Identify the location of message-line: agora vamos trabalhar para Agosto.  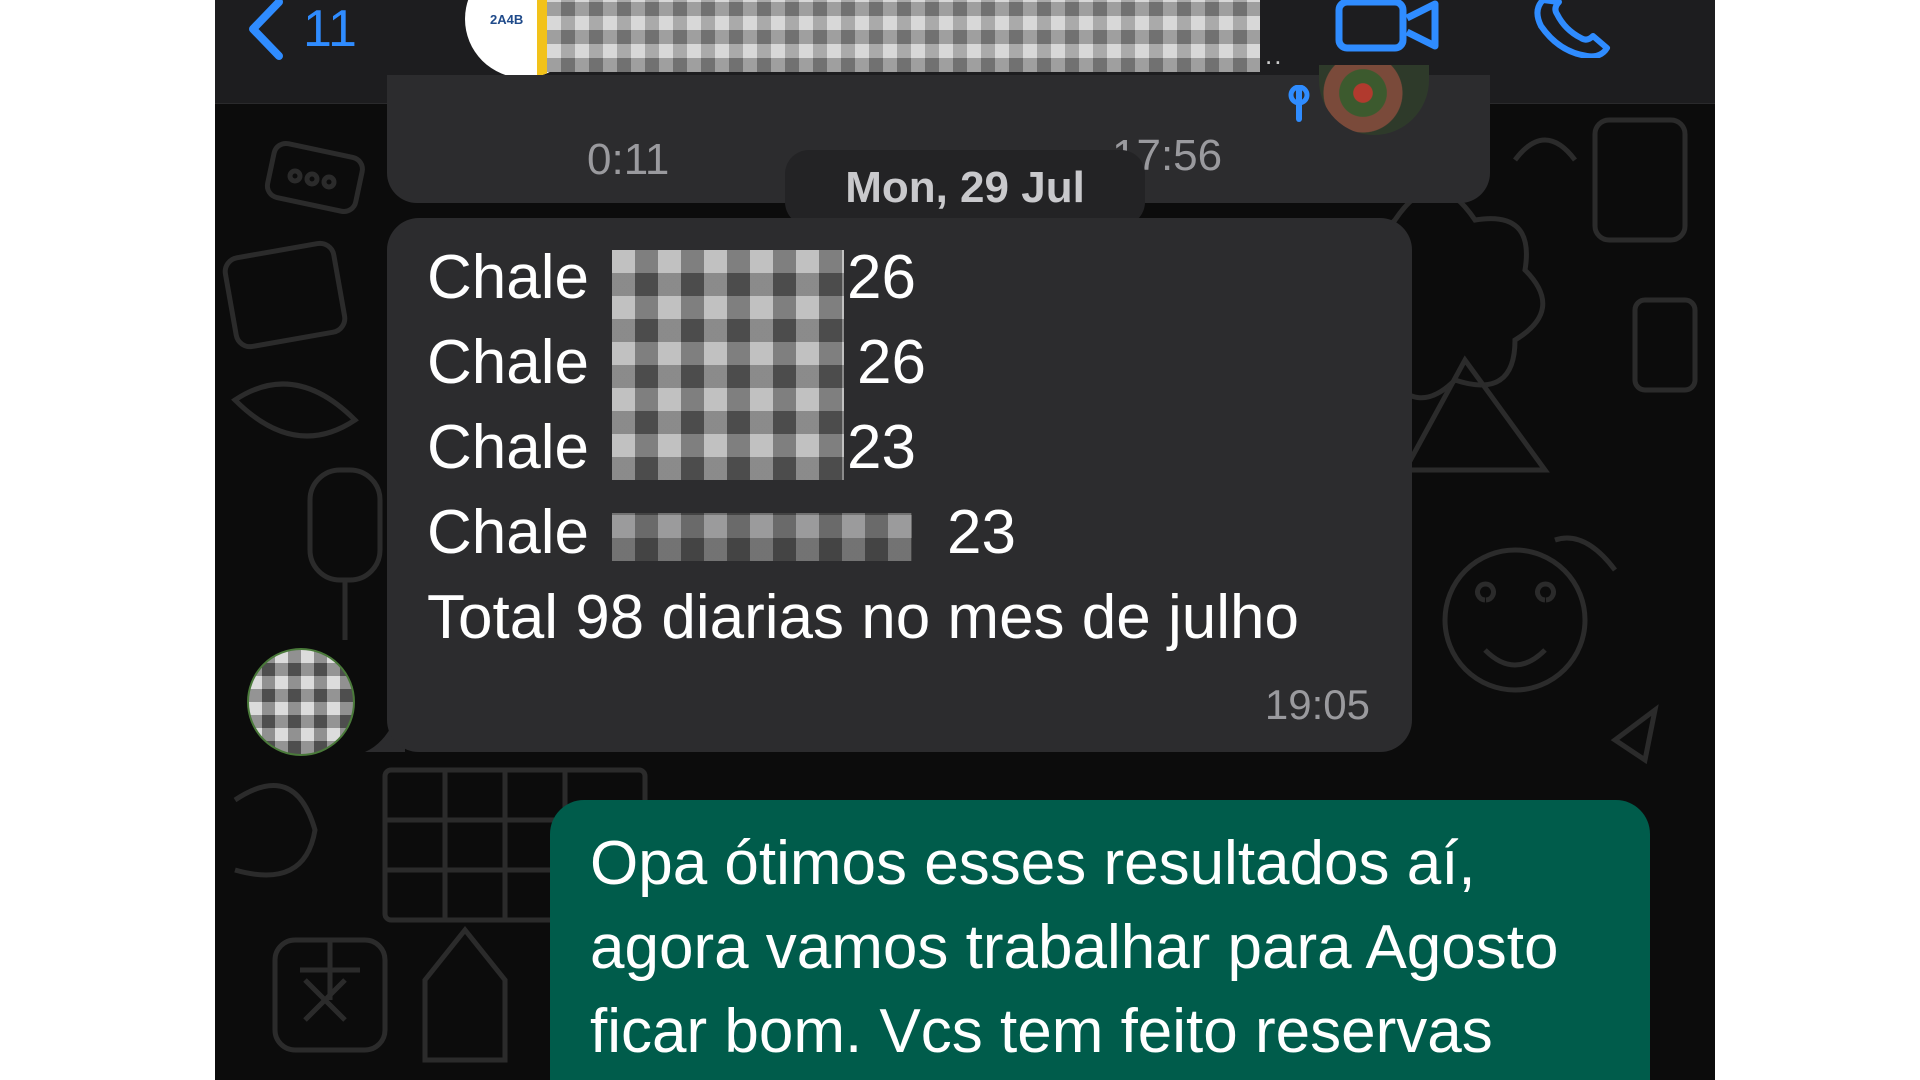
(1074, 947).